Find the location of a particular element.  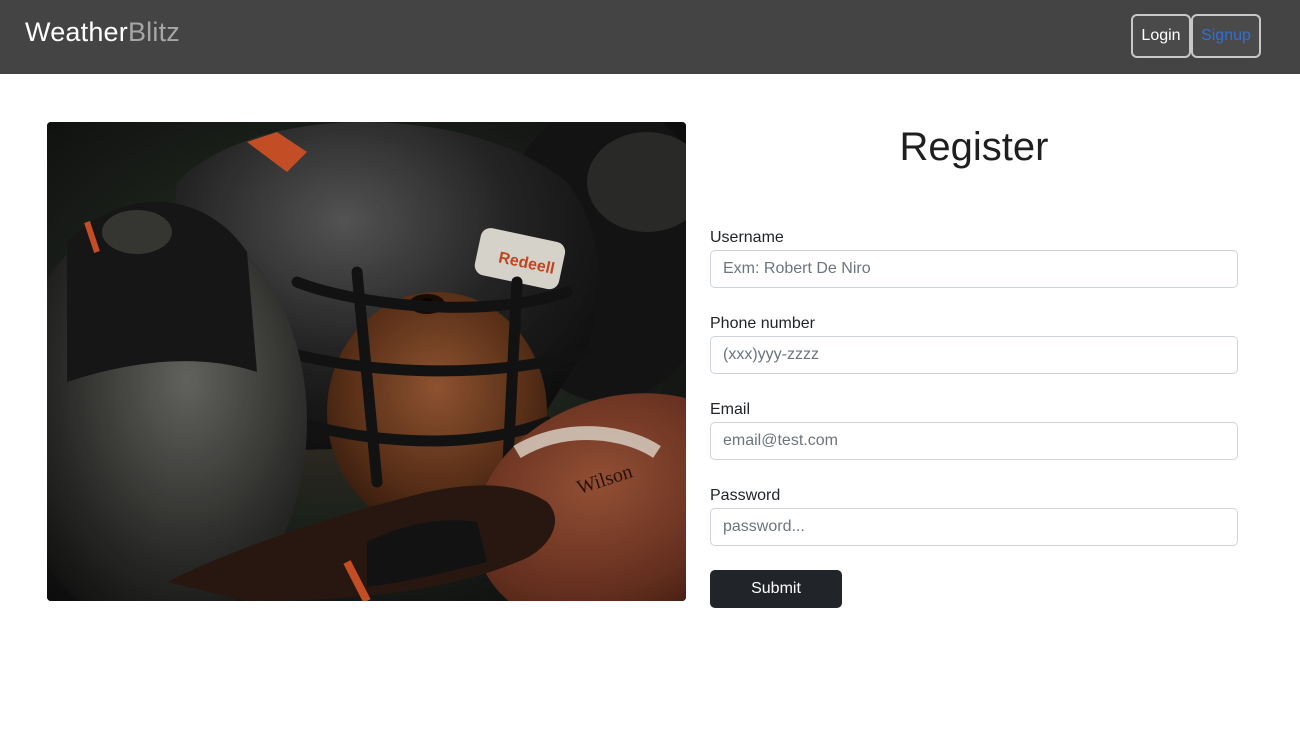

username-label: Username is located at coordinates (747, 237).